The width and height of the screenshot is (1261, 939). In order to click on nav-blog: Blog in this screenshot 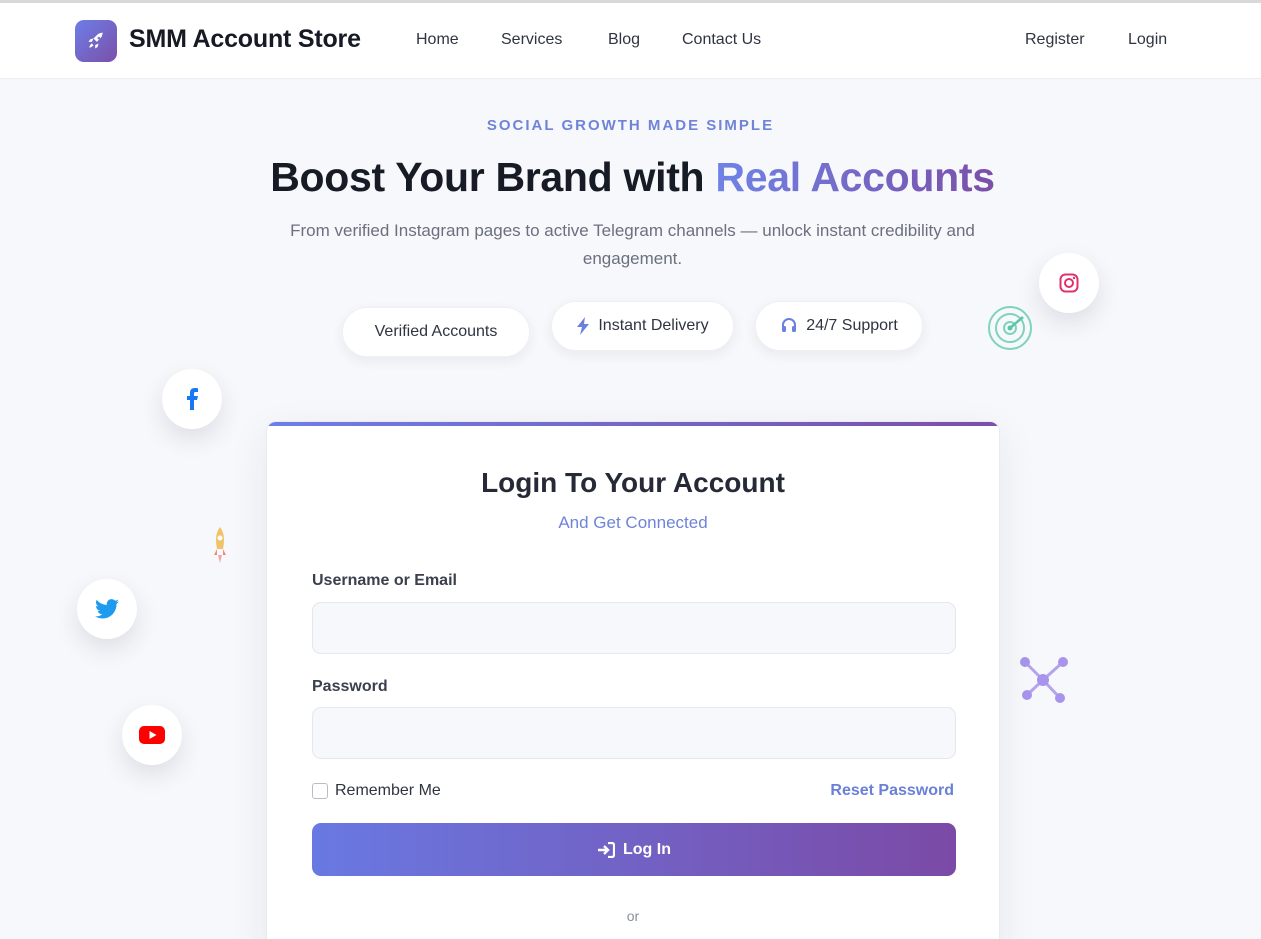, I will do `click(624, 40)`.